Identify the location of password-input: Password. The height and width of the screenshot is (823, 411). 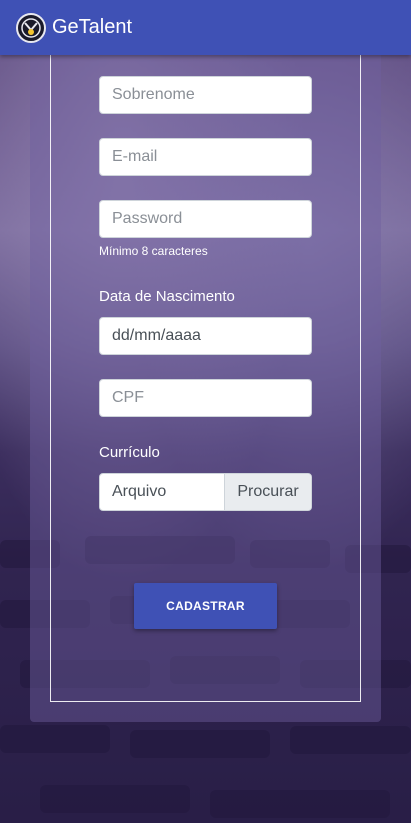
(205, 219).